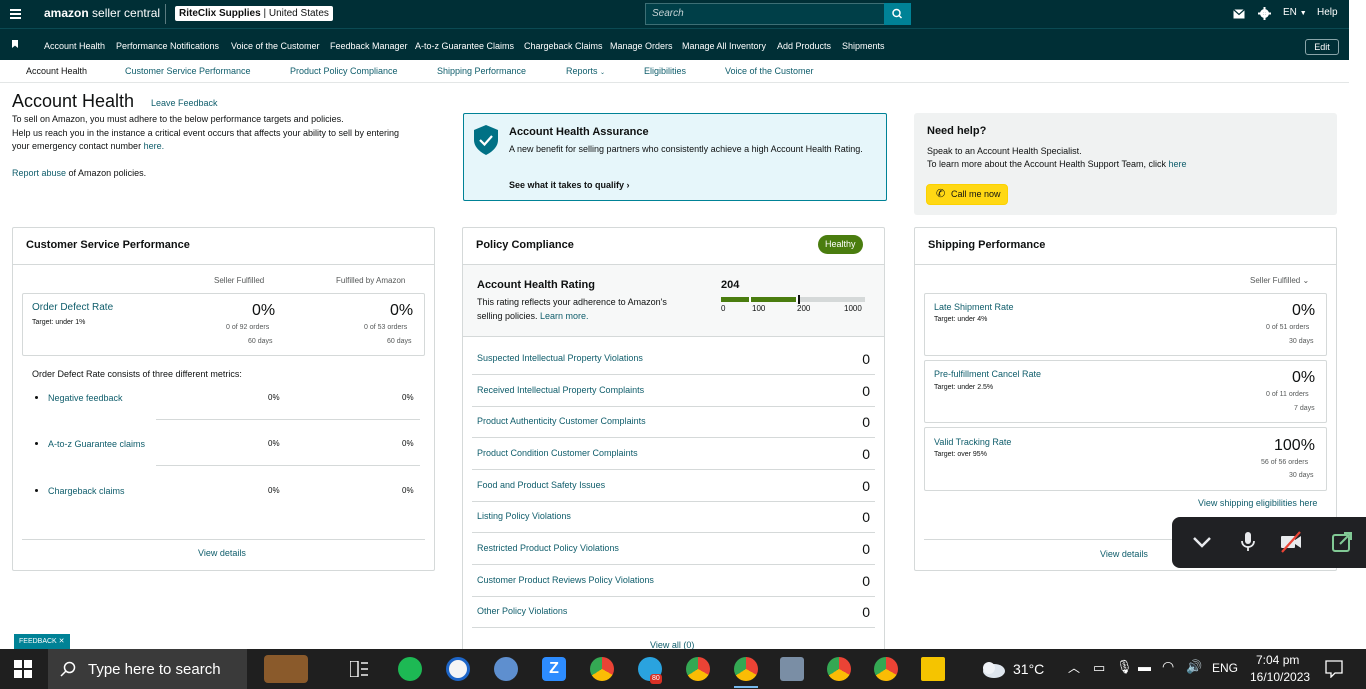  I want to click on policy-row: Product Condition Customer Complaints 0, so click(673, 454).